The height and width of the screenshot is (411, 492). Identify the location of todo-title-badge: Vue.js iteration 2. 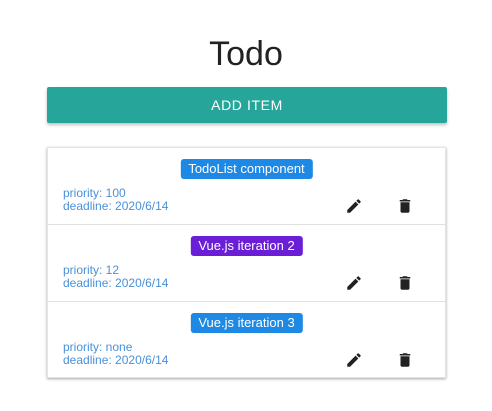
(246, 246).